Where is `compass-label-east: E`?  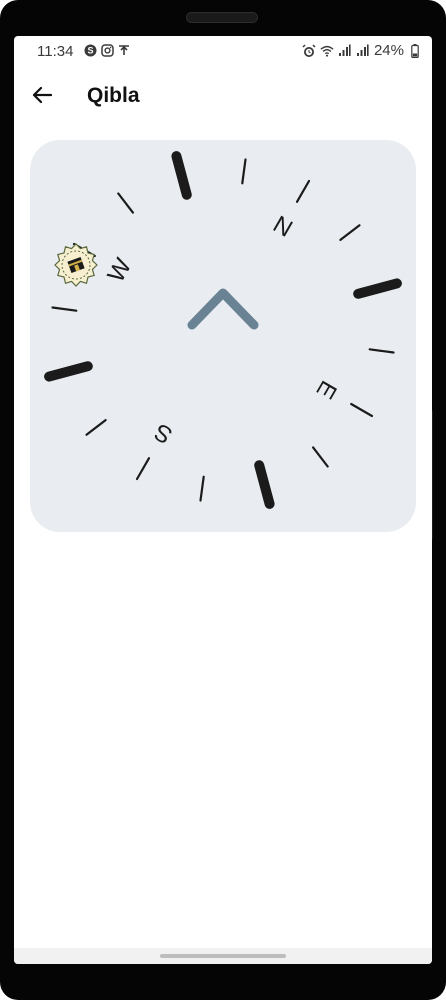 compass-label-east: E is located at coordinates (326, 389).